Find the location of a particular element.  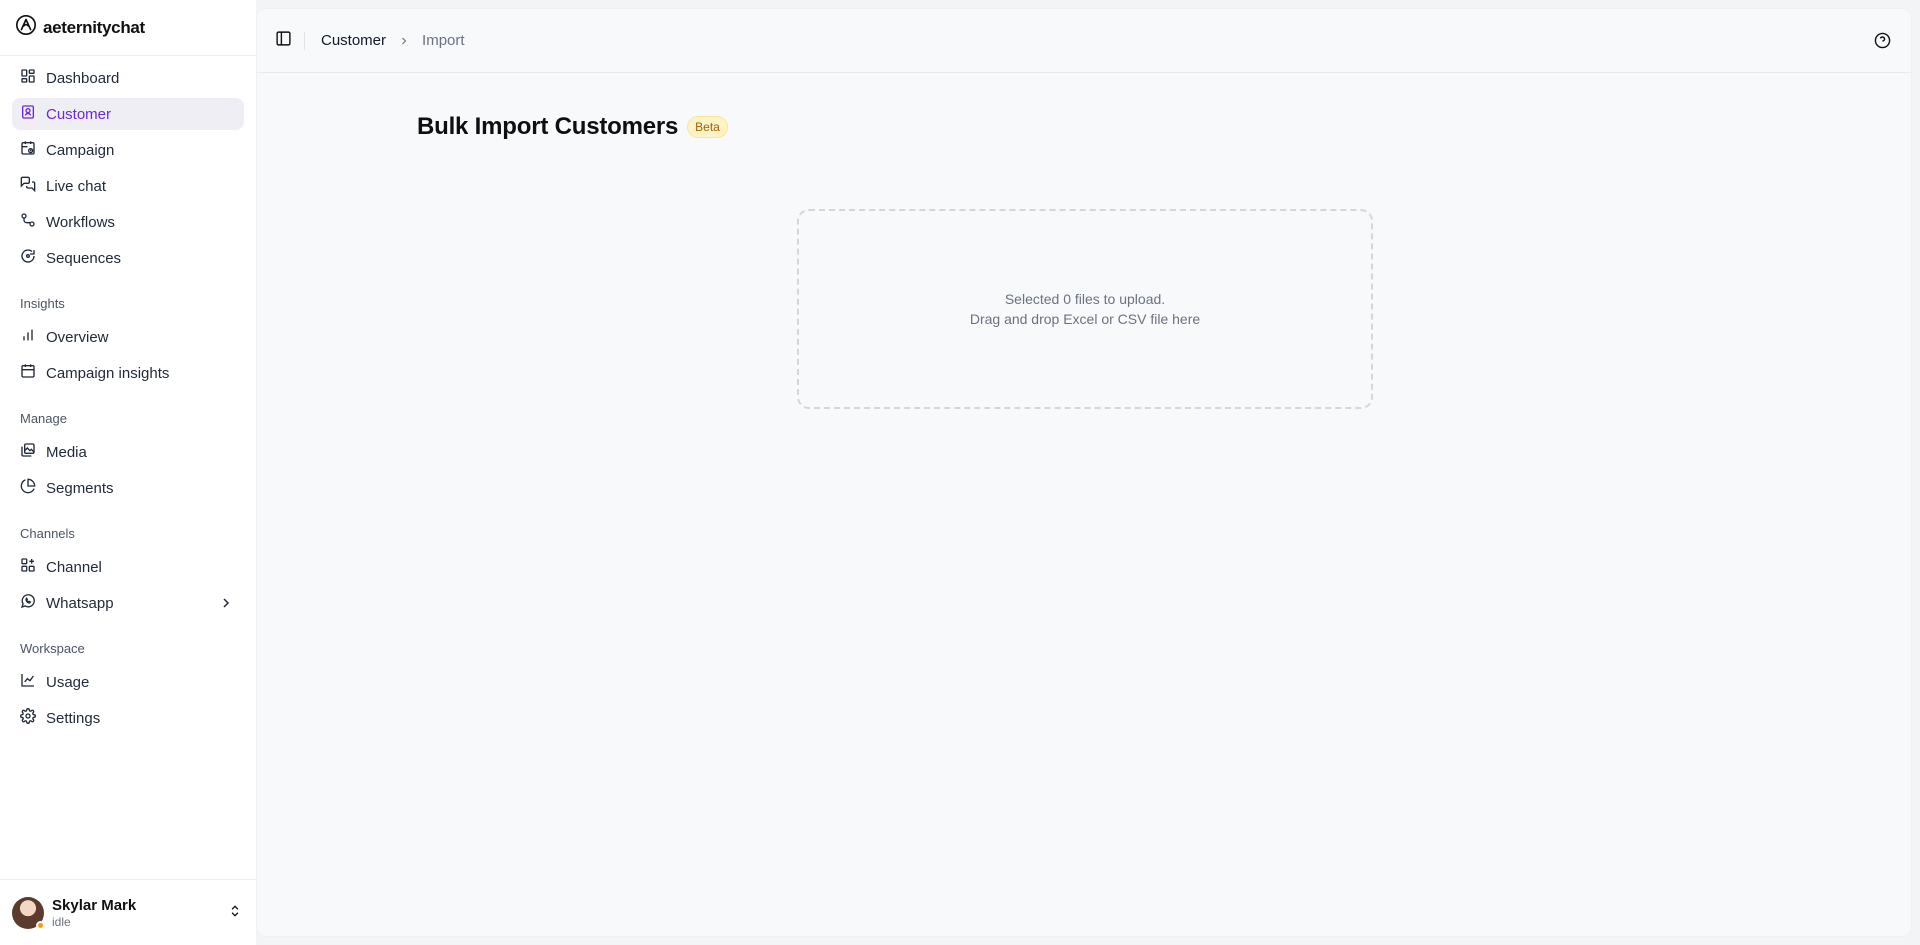

media-icon is located at coordinates (28, 452).